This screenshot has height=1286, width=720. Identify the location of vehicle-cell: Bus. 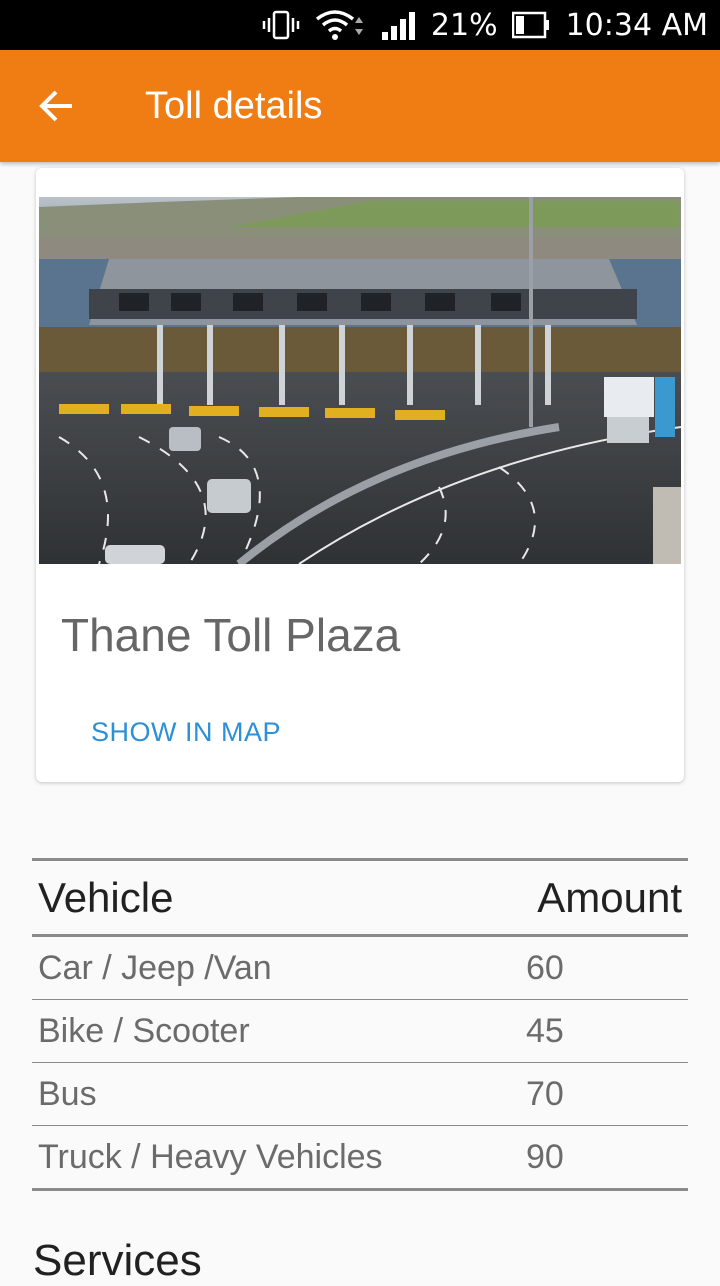
(279, 1094).